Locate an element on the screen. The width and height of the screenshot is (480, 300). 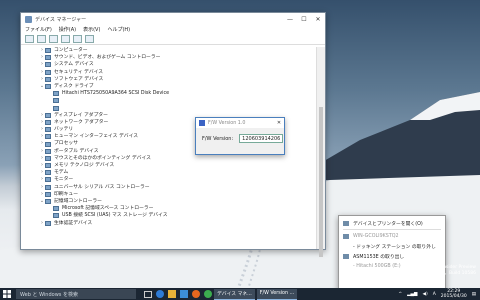
help-icon is located at coordinates (65, 39).